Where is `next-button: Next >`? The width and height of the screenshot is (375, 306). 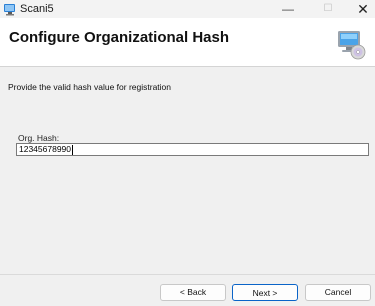 next-button: Next > is located at coordinates (265, 292).